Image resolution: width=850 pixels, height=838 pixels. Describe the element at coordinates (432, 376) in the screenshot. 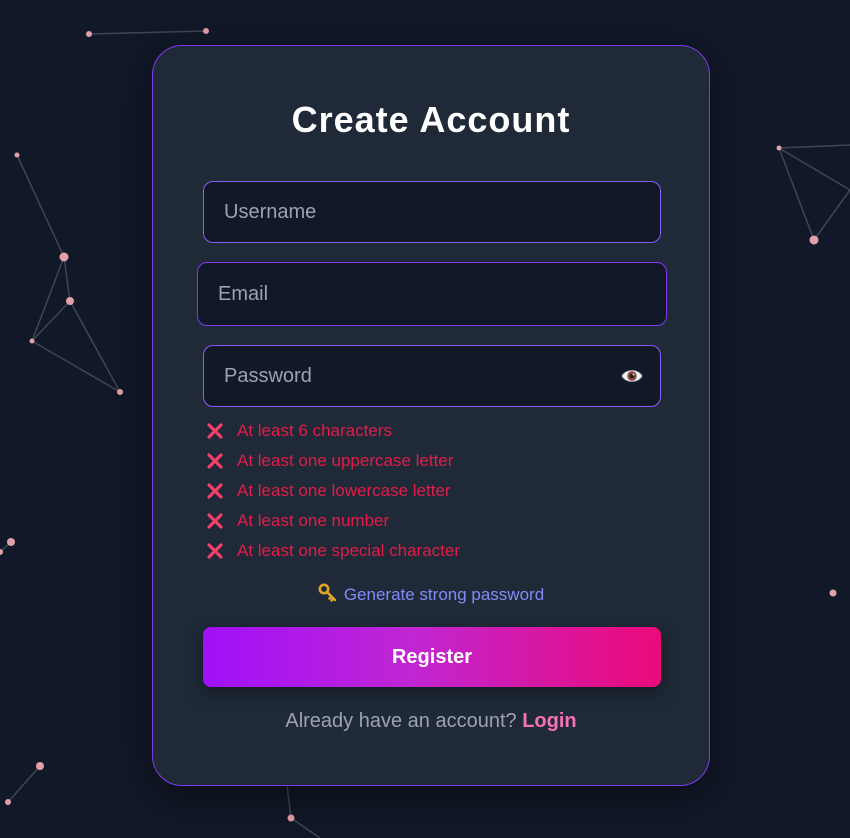

I see `password-input` at that location.